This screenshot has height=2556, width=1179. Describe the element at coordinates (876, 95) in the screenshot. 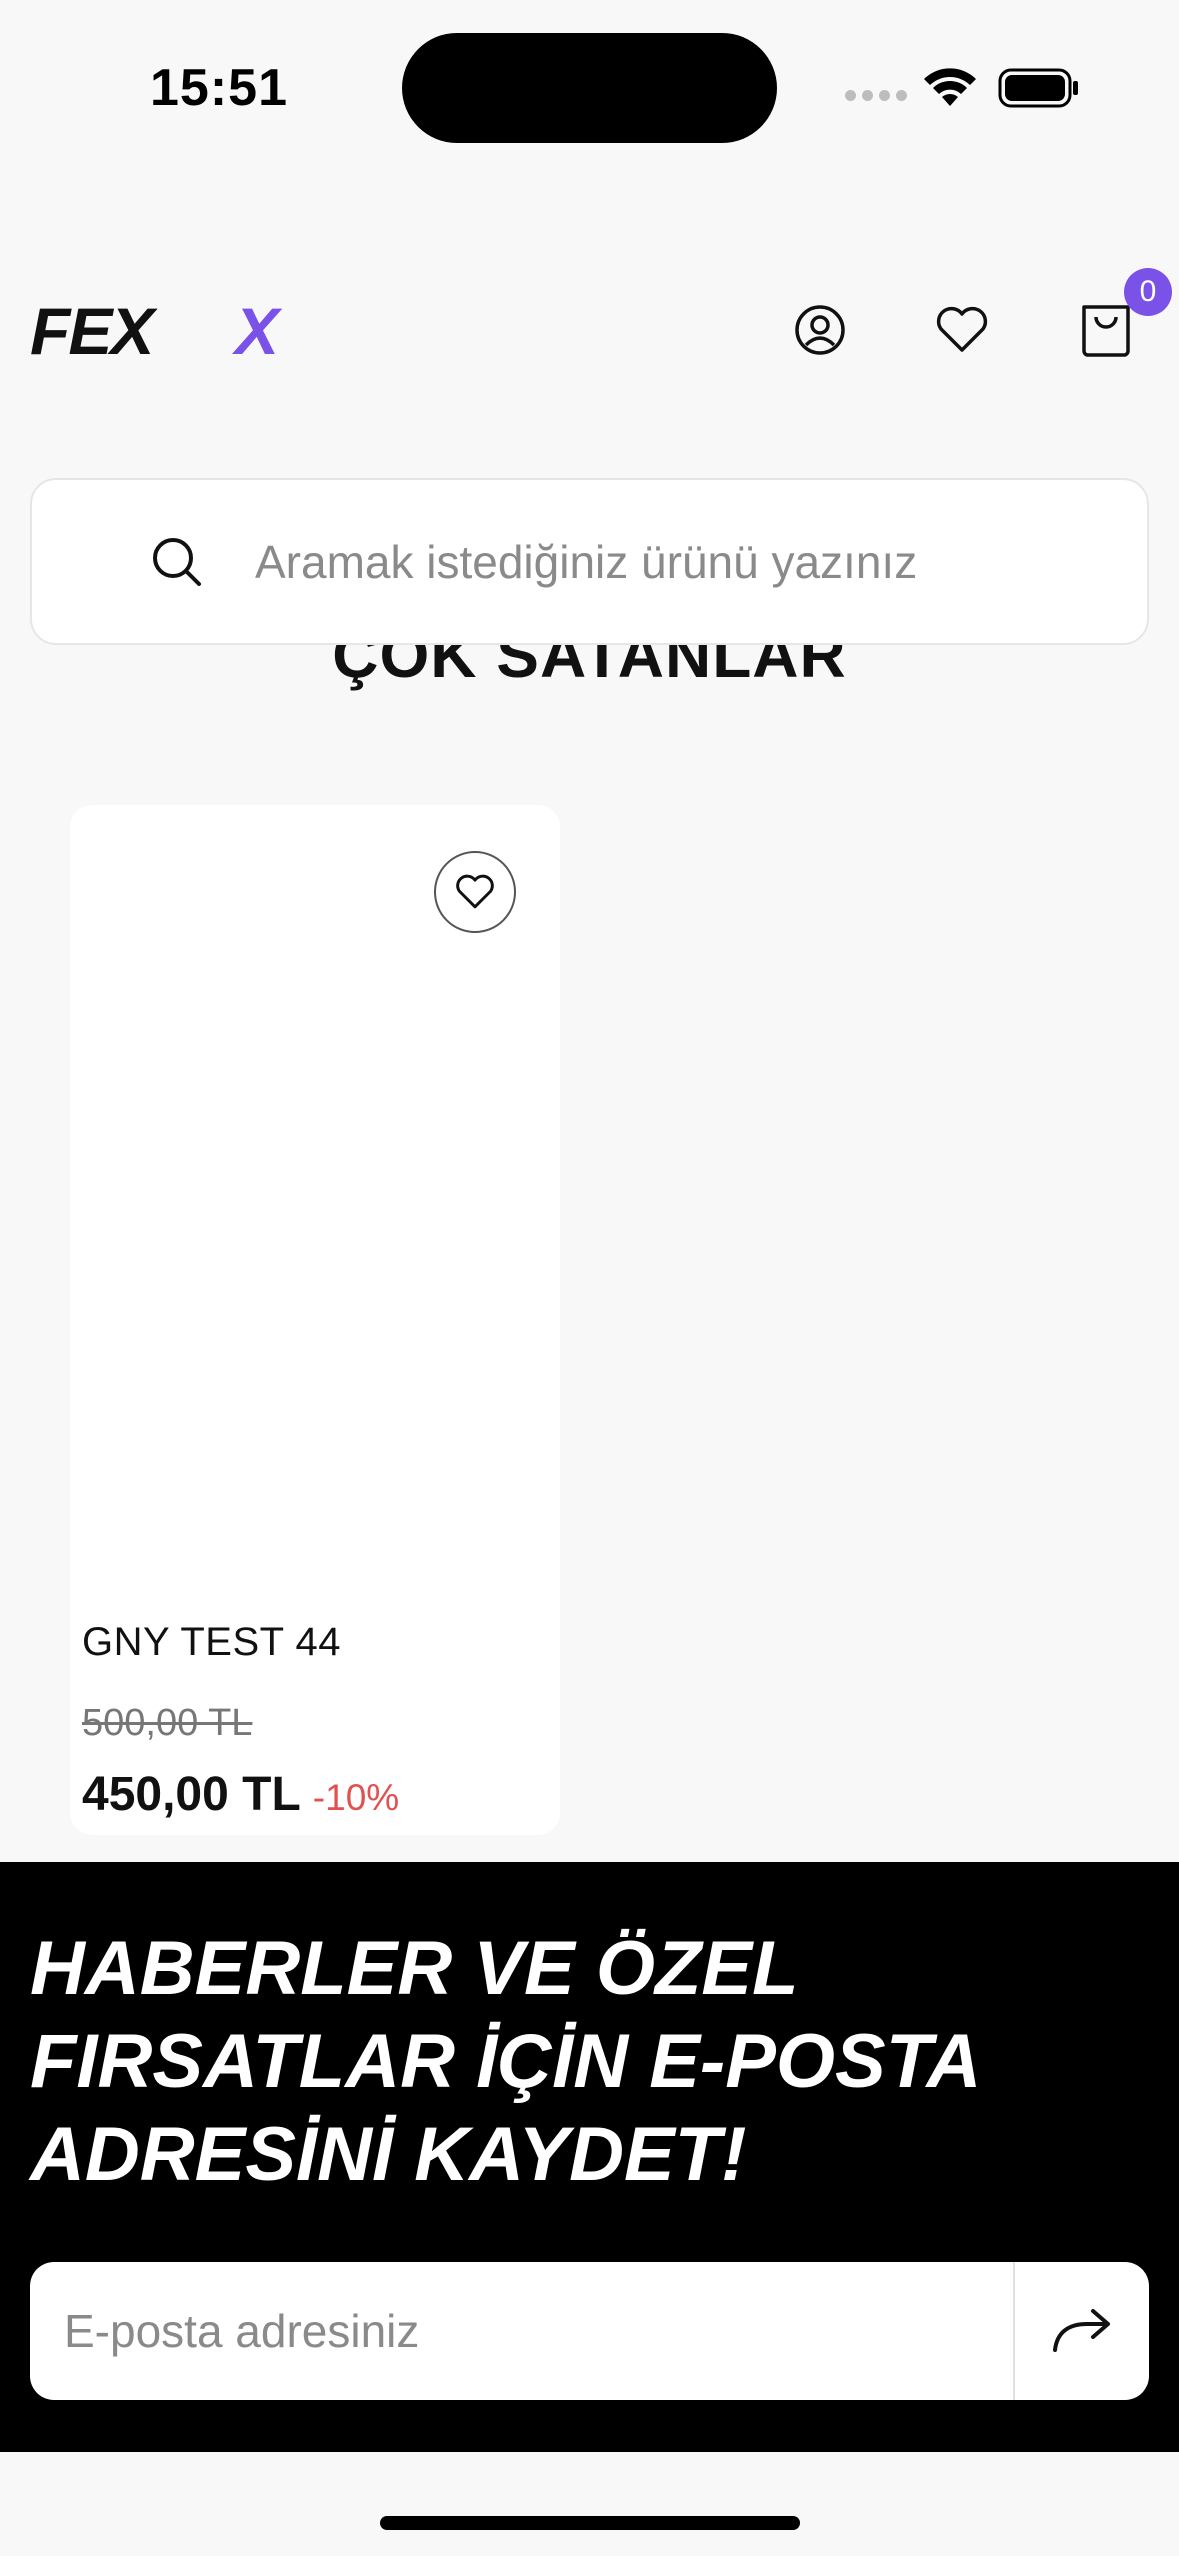

I see `cellular-signal-icon` at that location.